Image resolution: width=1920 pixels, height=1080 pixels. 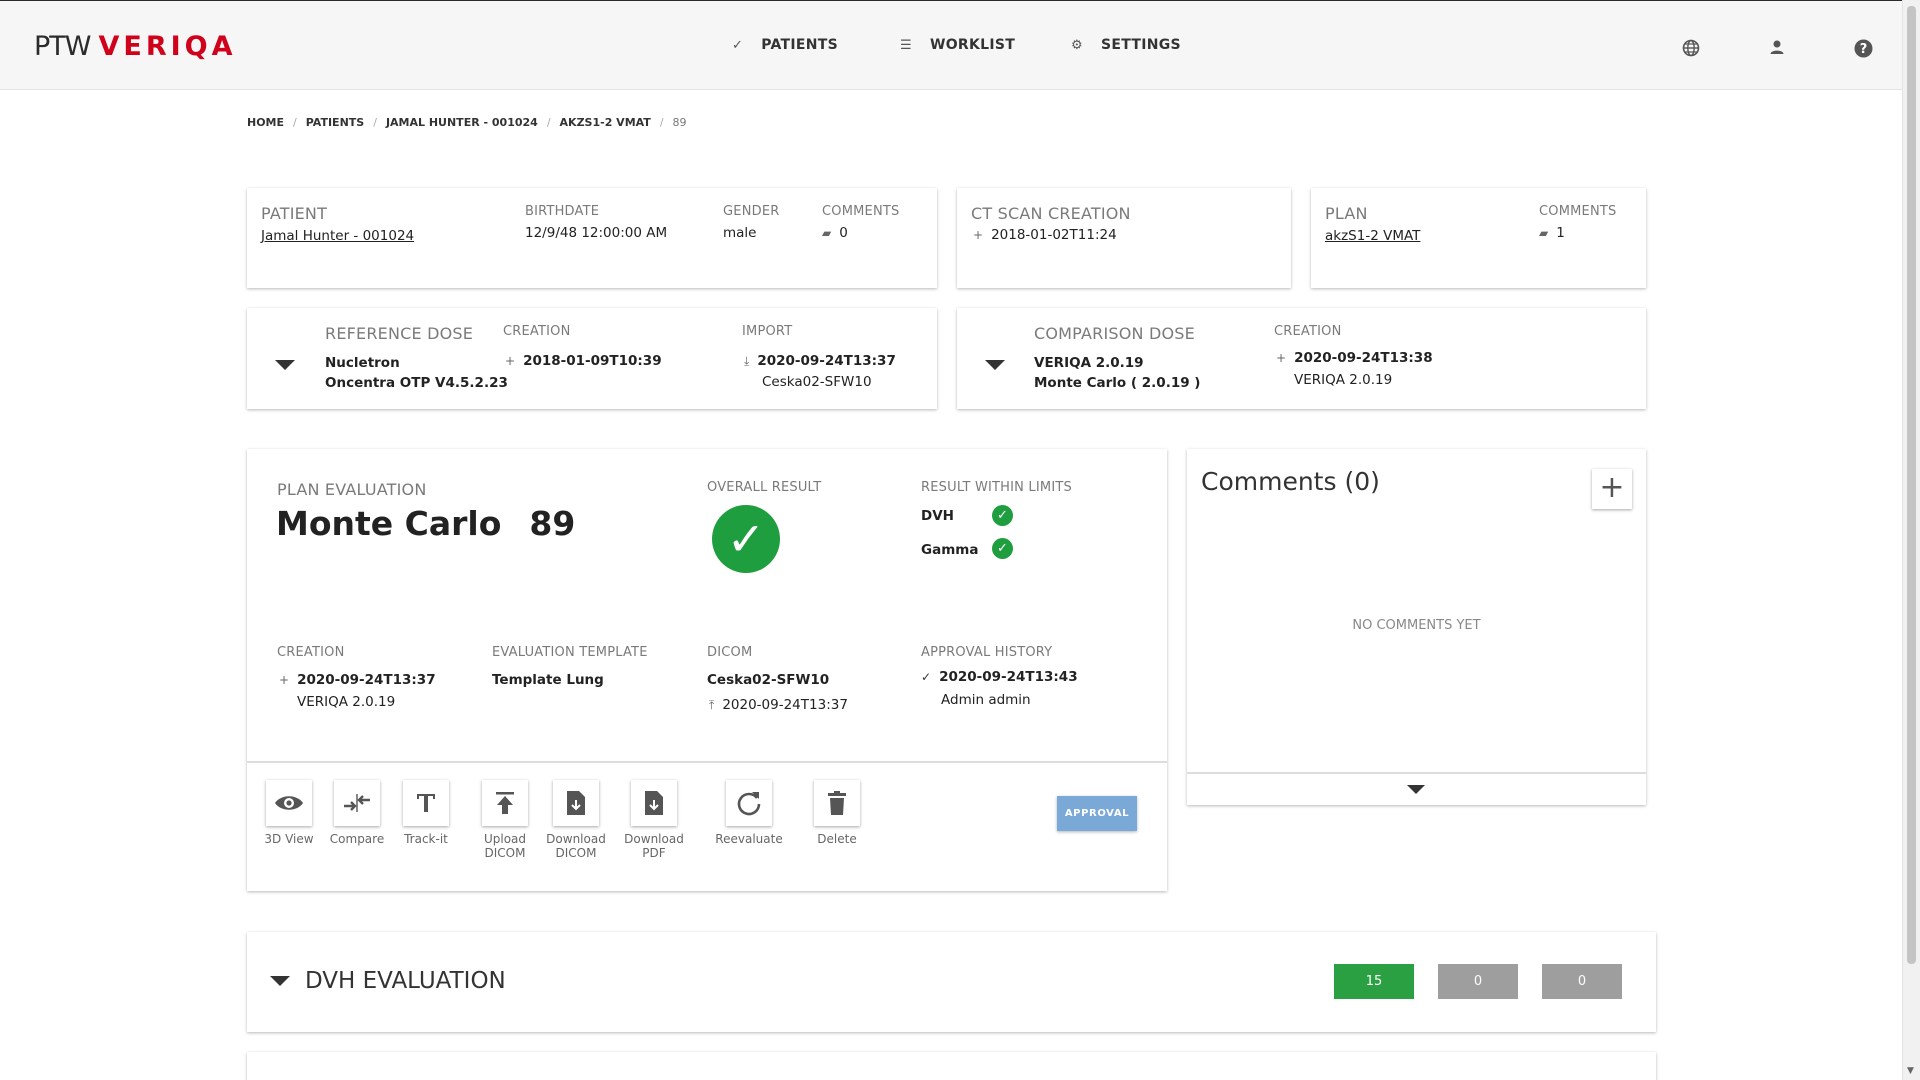 I want to click on birthdate-label: BIRTHDATE, so click(x=562, y=211).